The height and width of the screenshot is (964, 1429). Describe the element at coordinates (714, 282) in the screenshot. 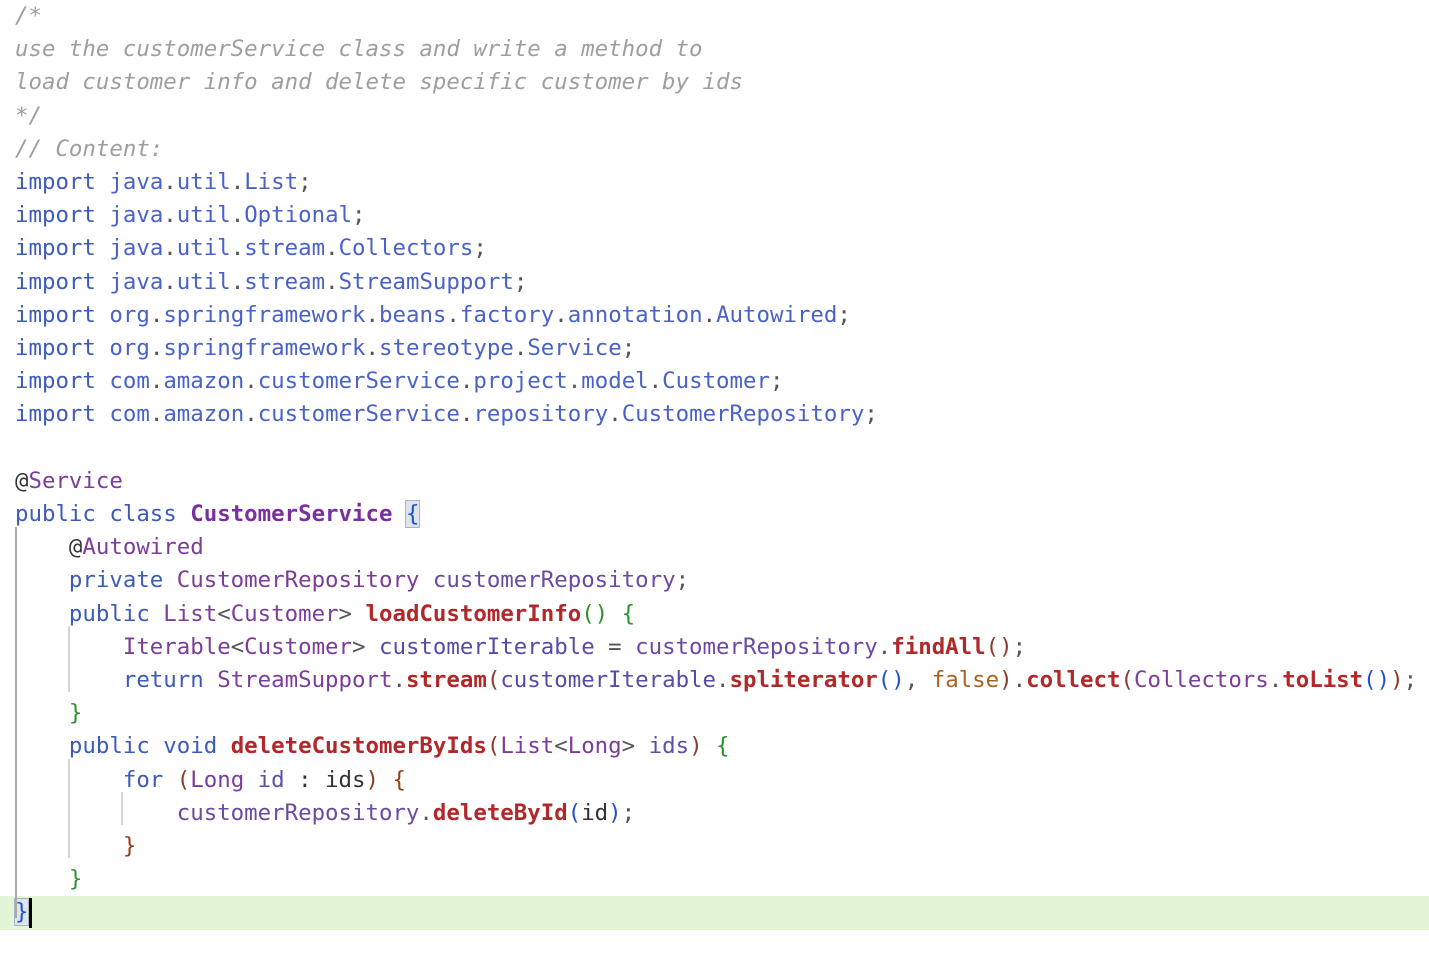

I see `code-line: import java.util.stream.StreamSupport;` at that location.